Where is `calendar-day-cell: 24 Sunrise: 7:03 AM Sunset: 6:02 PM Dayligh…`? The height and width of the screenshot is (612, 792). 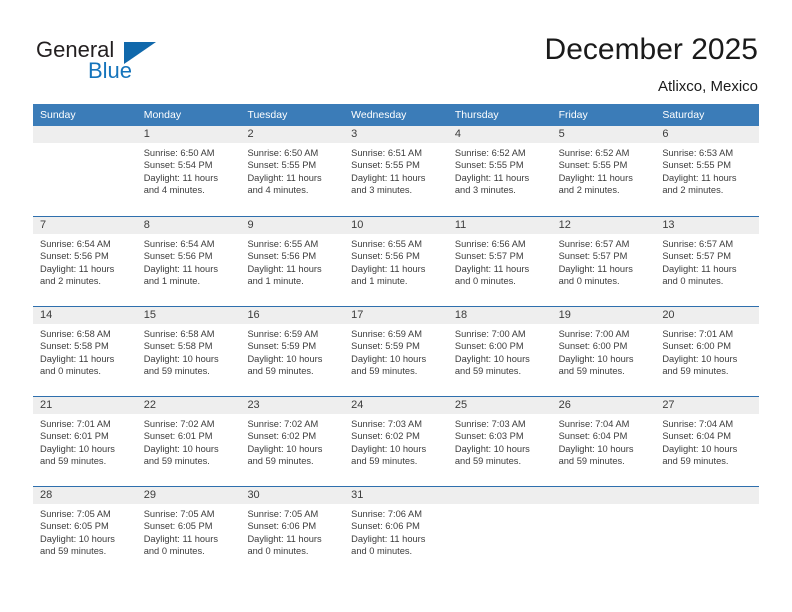
calendar-day-cell: 24 Sunrise: 7:03 AM Sunset: 6:02 PM Dayligh… is located at coordinates (396, 441).